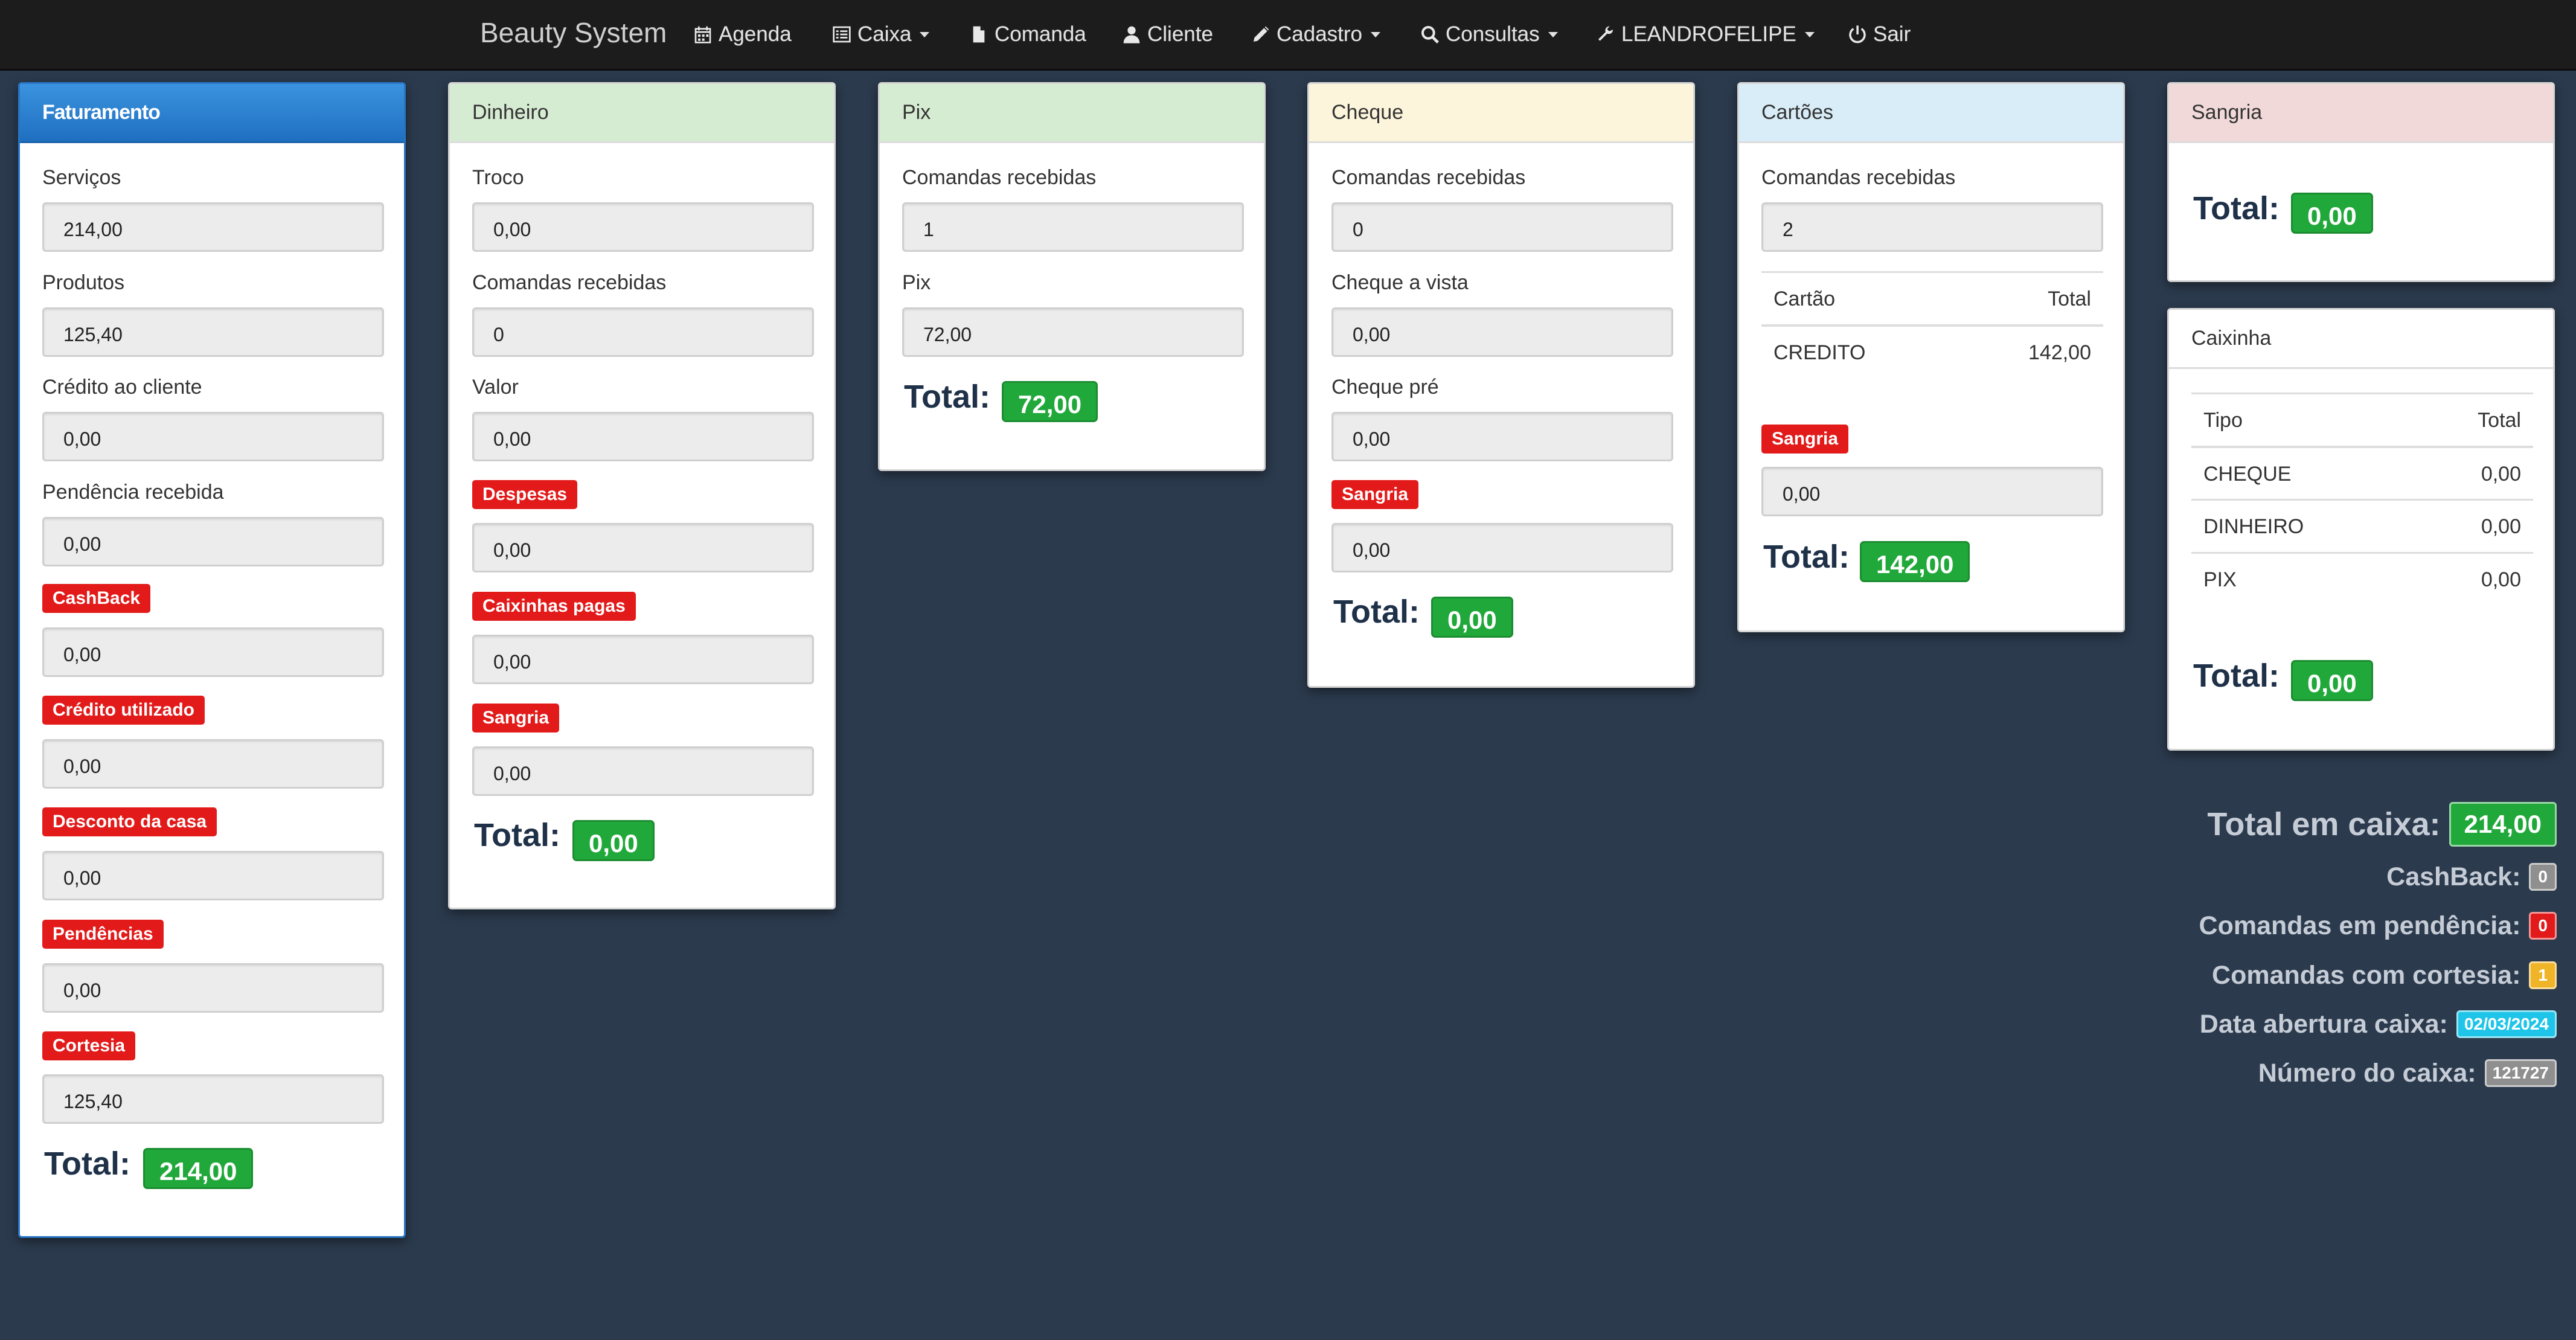 This screenshot has width=2576, height=1340. I want to click on panel-title: Faturamento, so click(212, 114).